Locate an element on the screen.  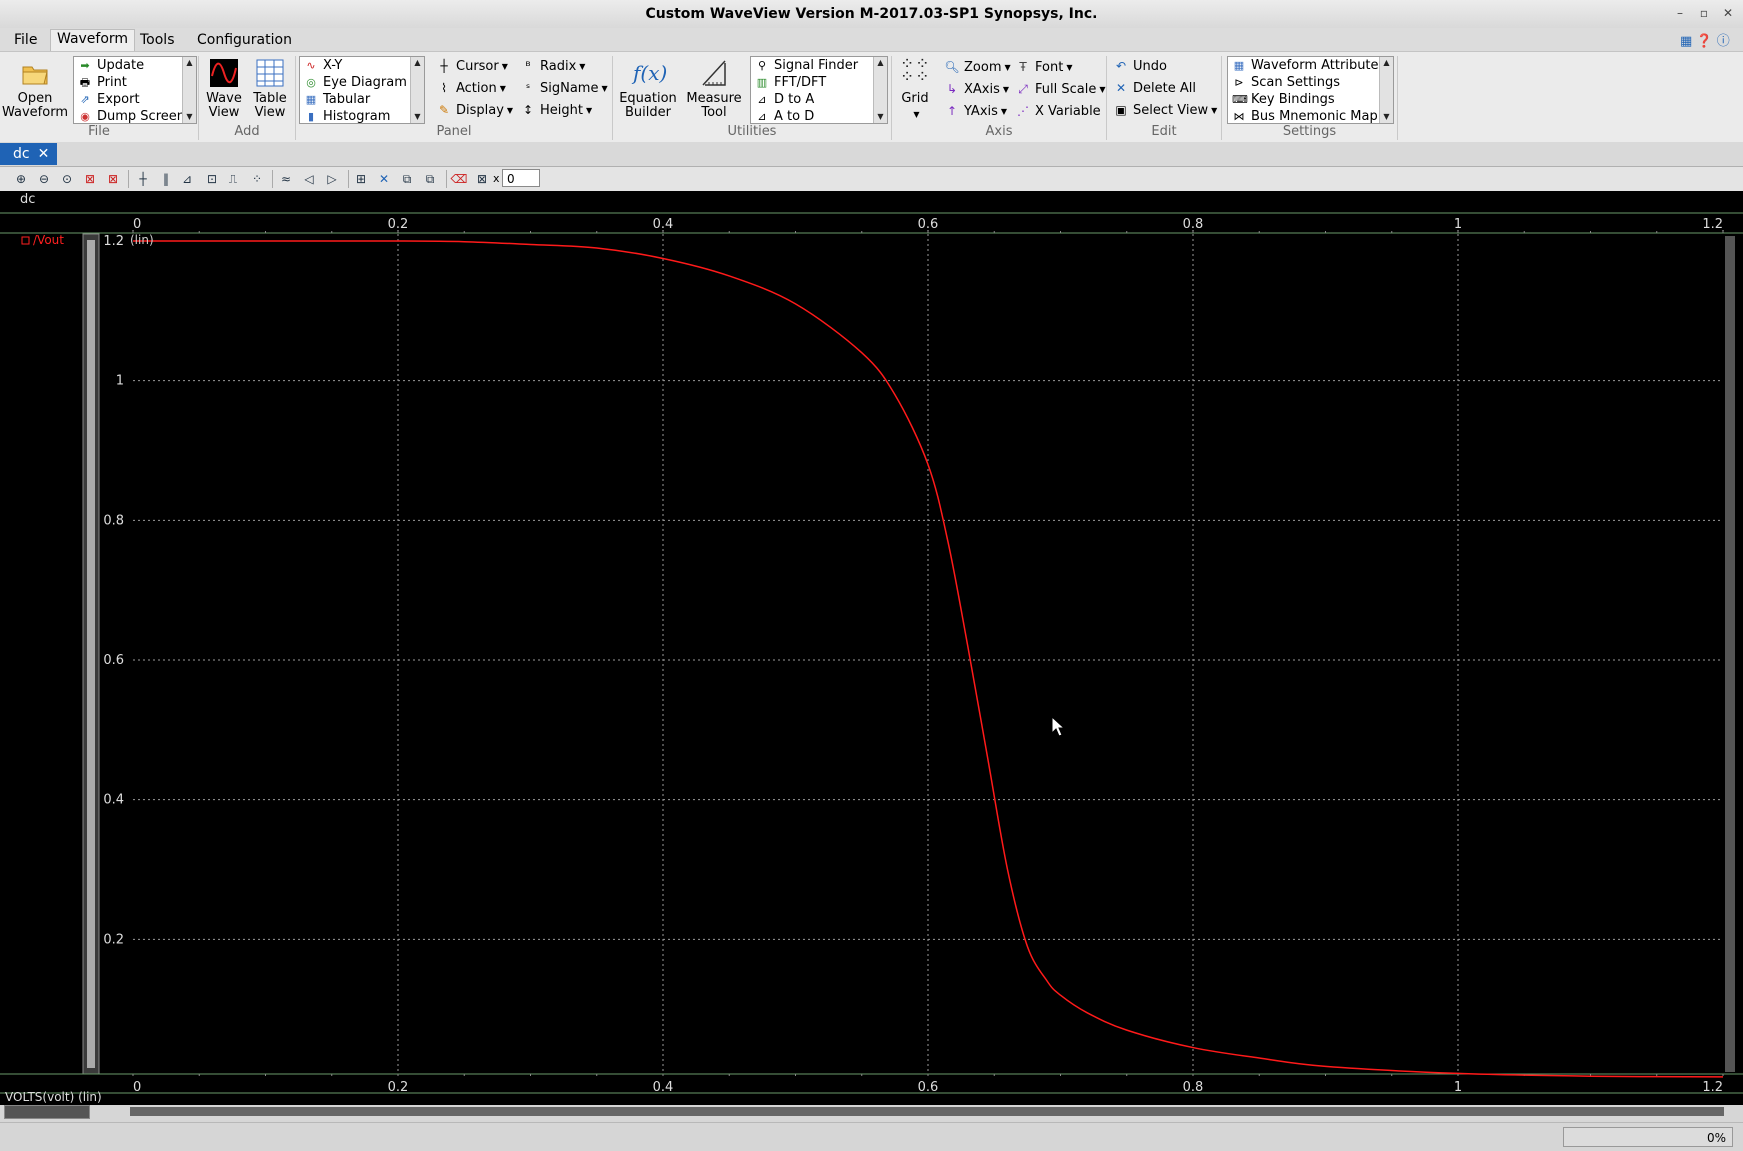
window-help-icons: ▦ ❓ ⓘ is located at coordinates (1710, 39).